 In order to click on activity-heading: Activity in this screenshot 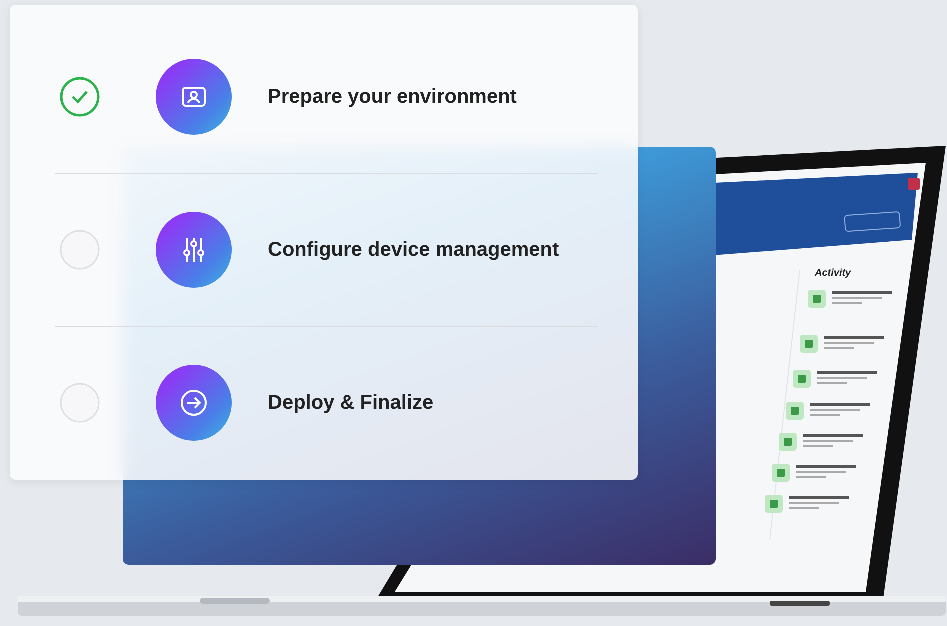, I will do `click(833, 273)`.